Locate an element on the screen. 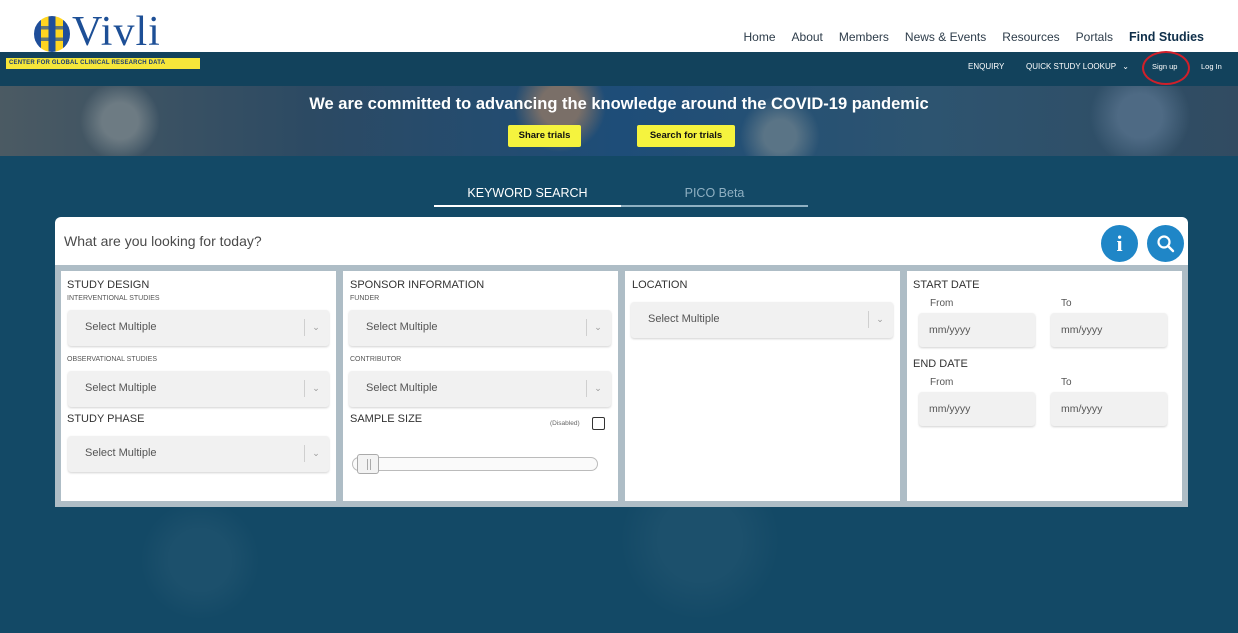 The height and width of the screenshot is (633, 1238). nav-find-studies: Find Studies is located at coordinates (1166, 37).